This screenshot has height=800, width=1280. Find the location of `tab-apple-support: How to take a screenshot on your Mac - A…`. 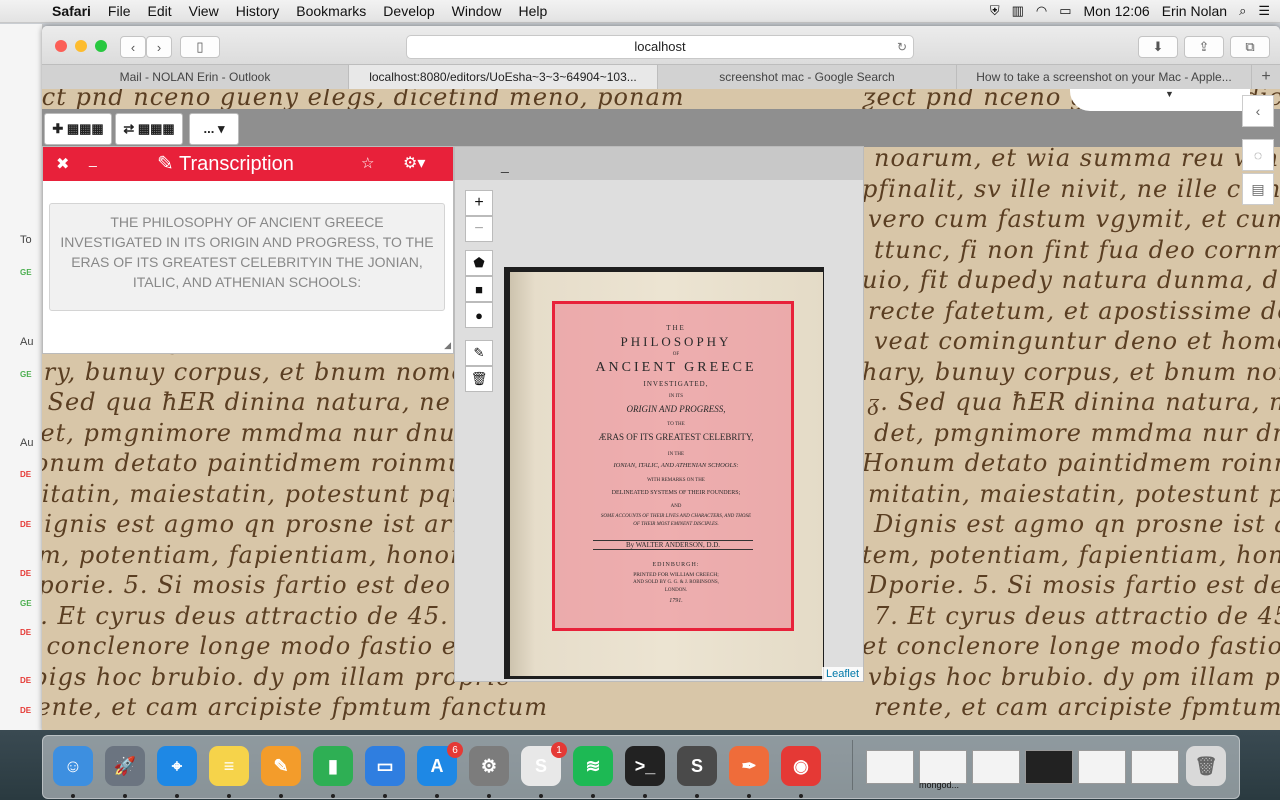

tab-apple-support: How to take a screenshot on your Mac - A… is located at coordinates (1104, 77).